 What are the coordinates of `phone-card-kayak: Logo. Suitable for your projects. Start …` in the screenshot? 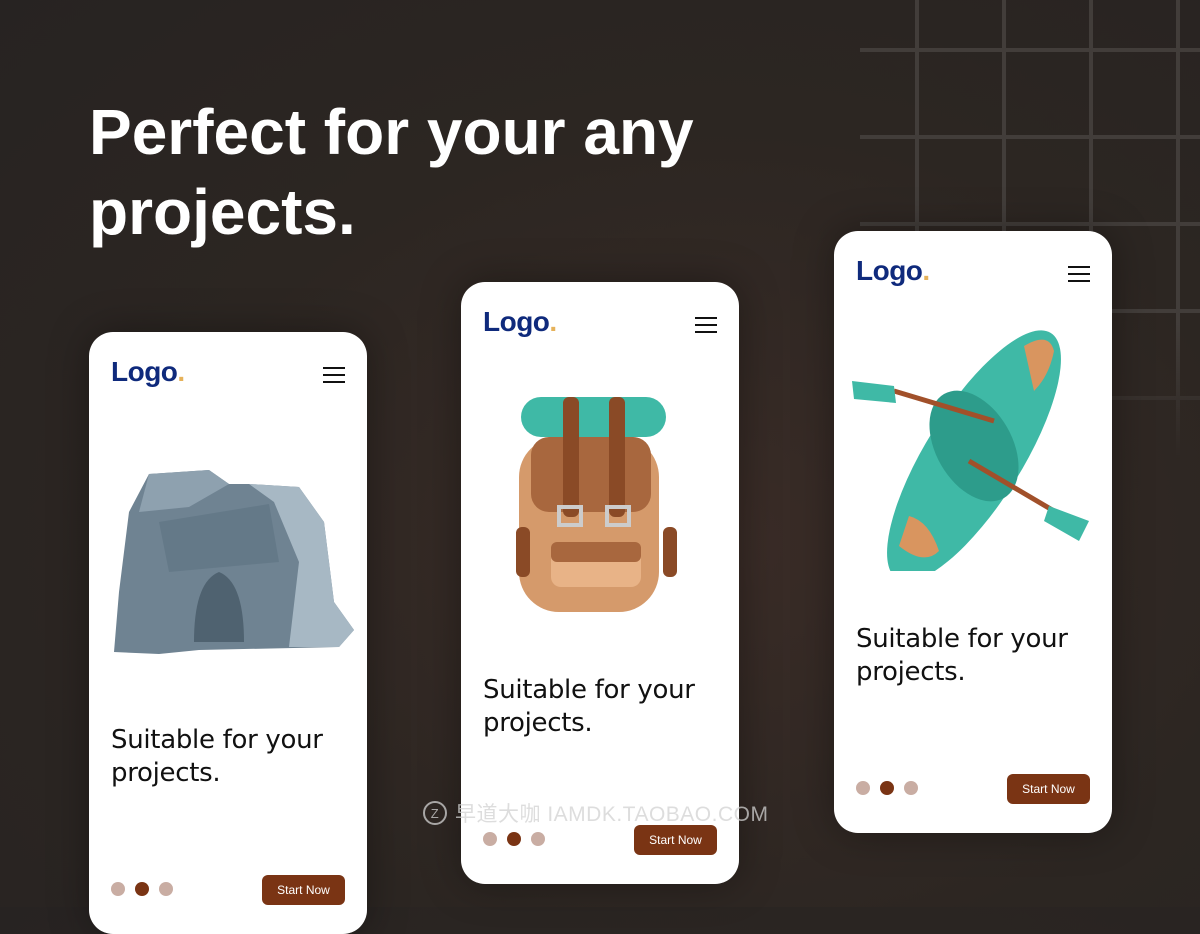 It's located at (973, 532).